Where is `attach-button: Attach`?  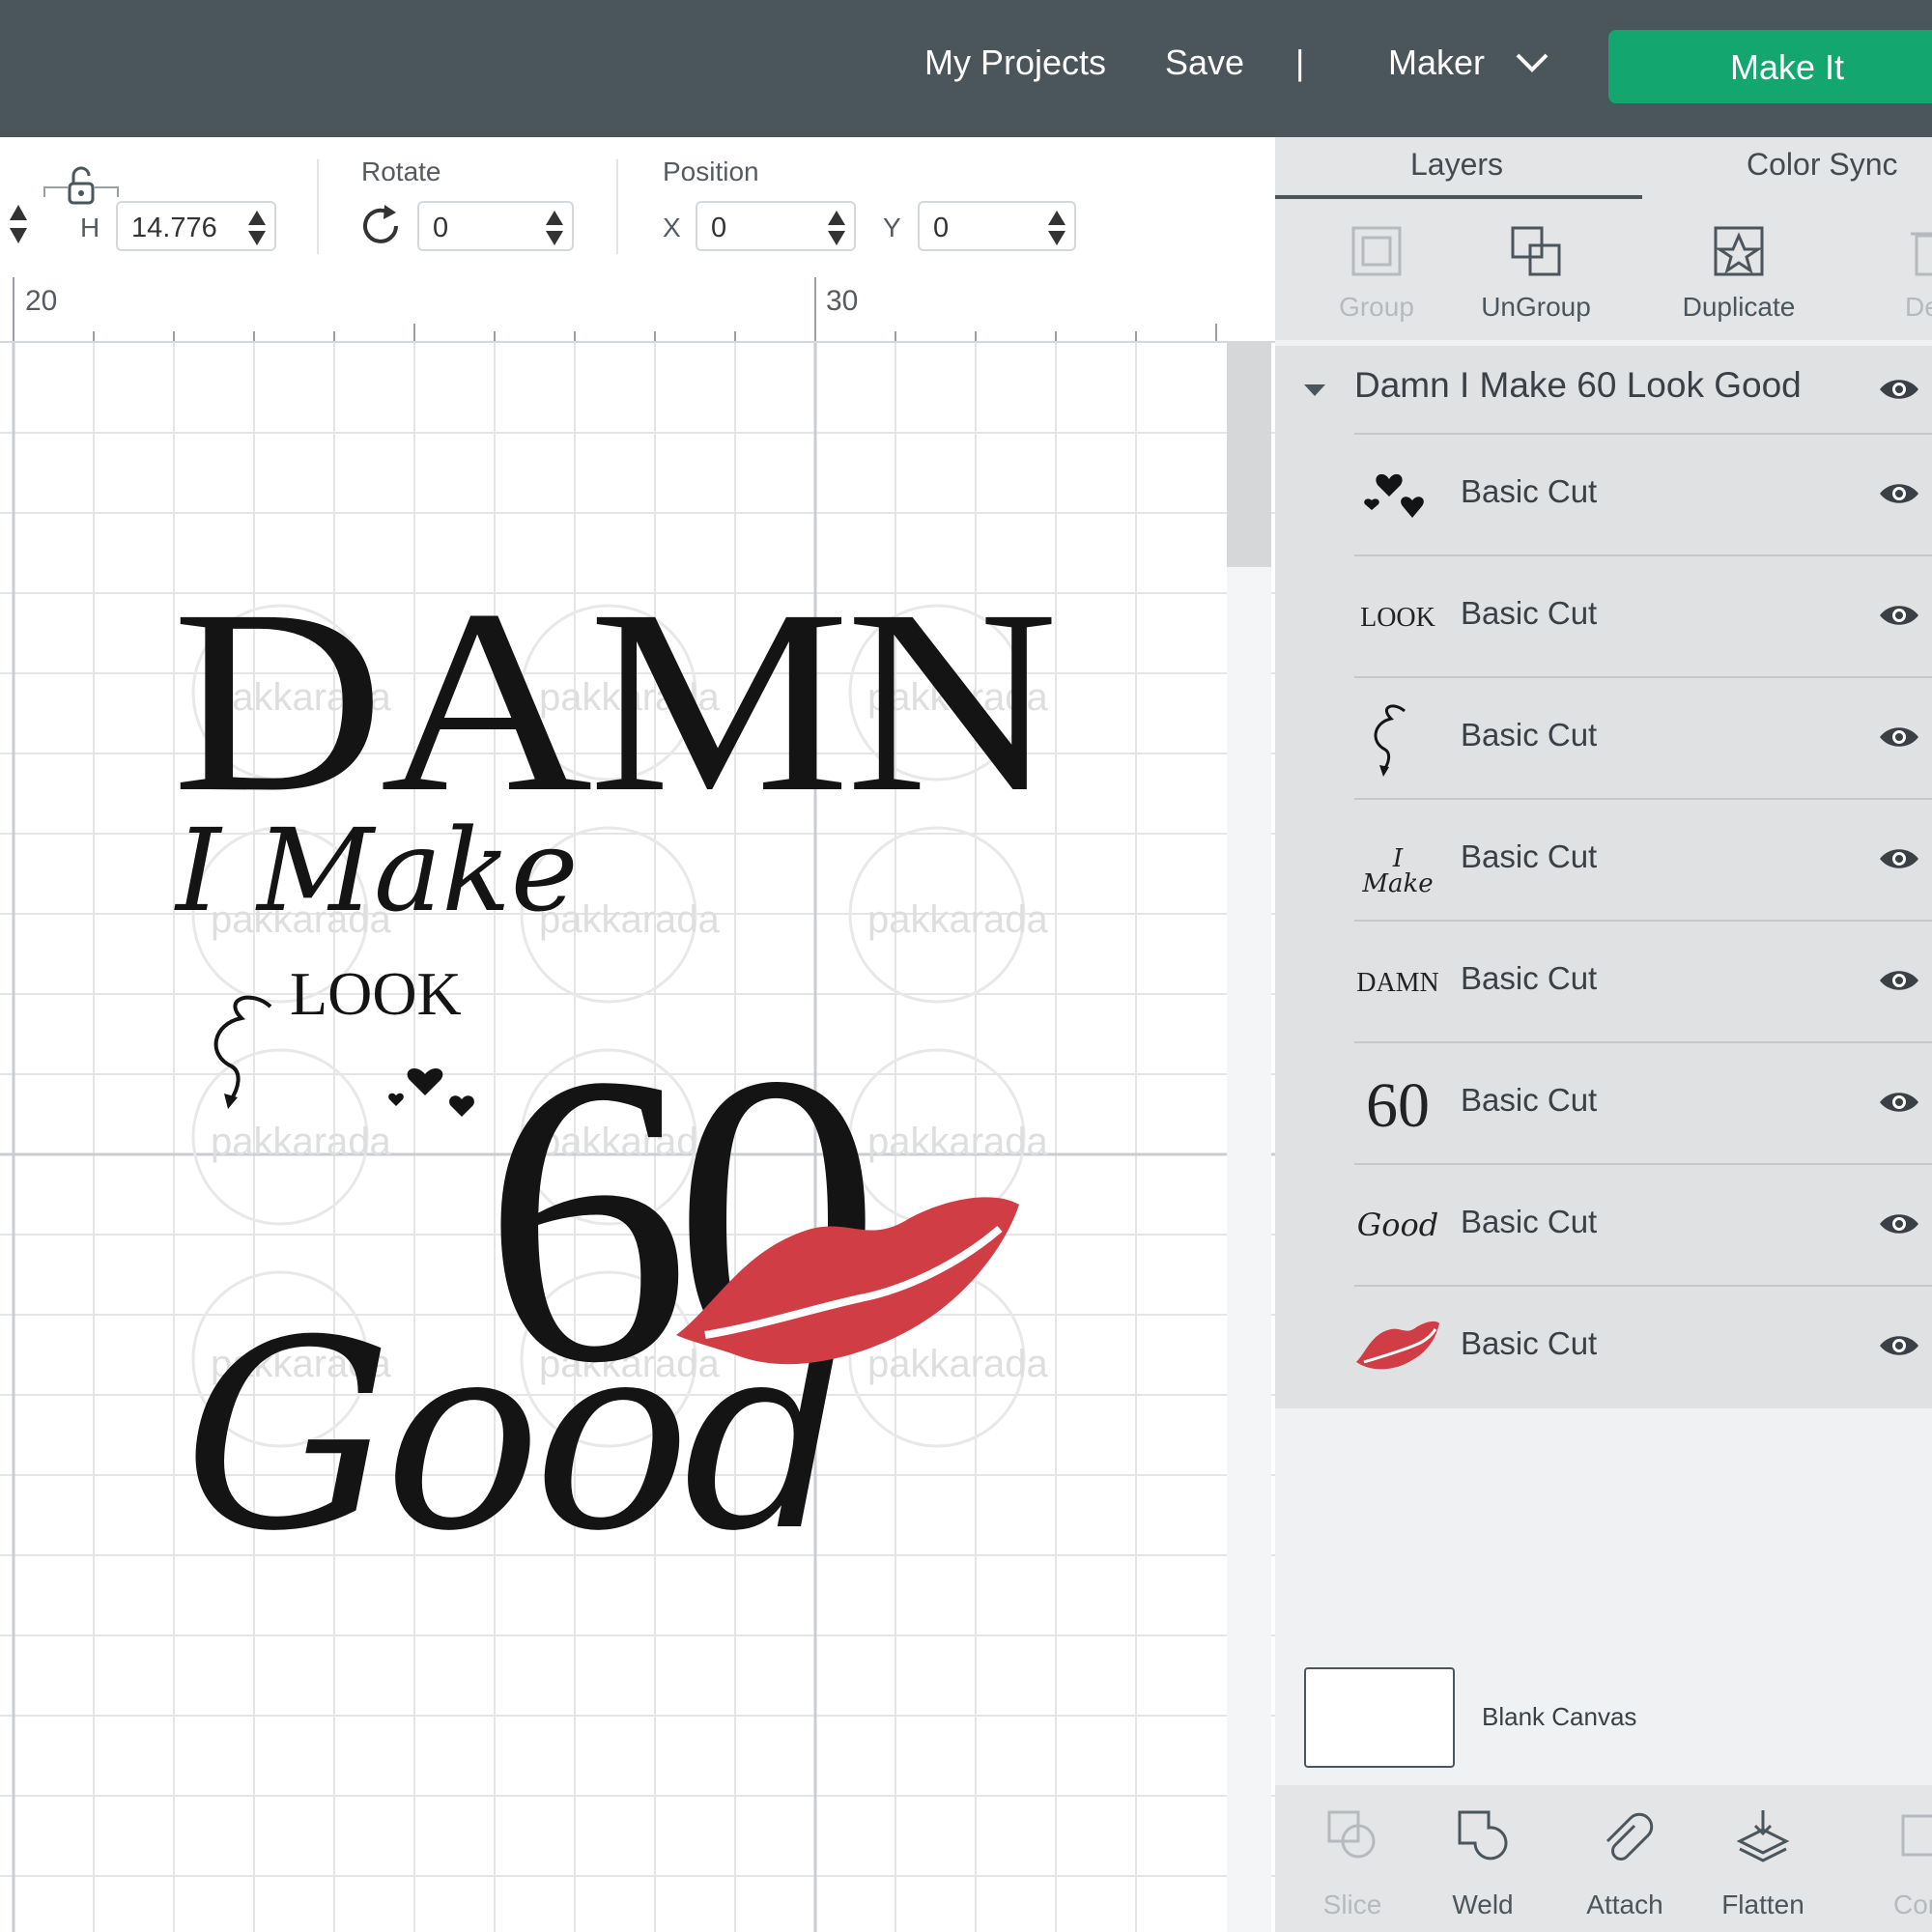 attach-button: Attach is located at coordinates (1625, 1858).